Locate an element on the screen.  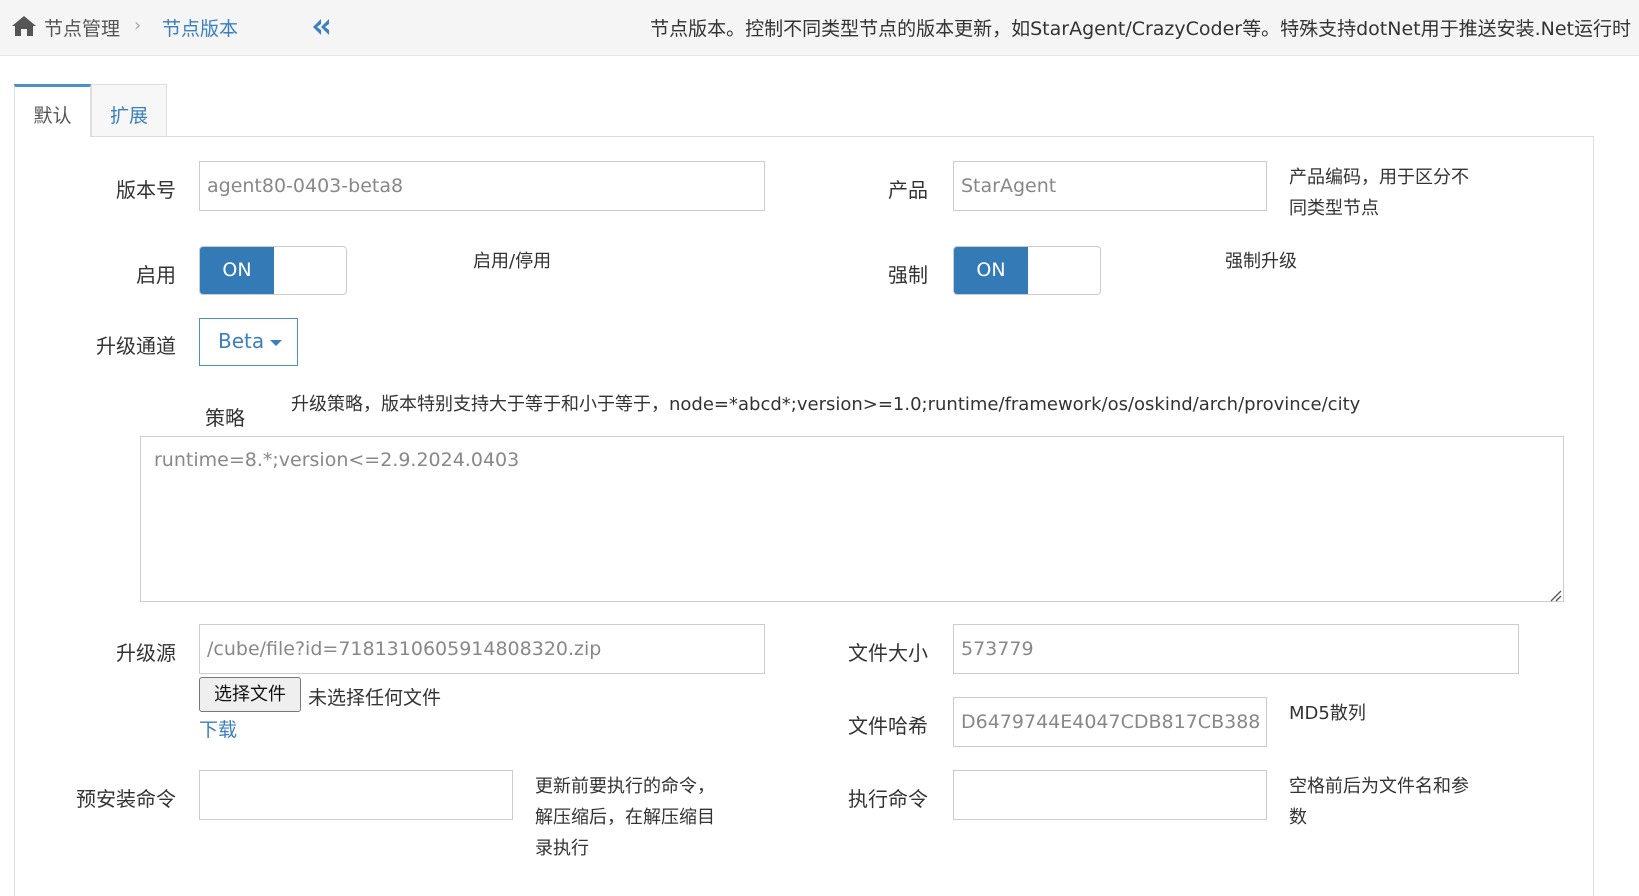
product-help: 产品编码，用于区分不 同类型节点 is located at coordinates (1379, 193).